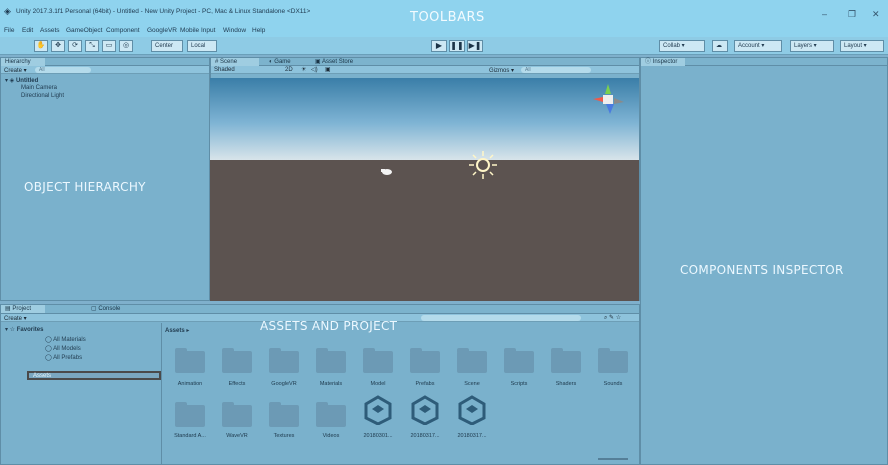 This screenshot has height=465, width=888. Describe the element at coordinates (161, 394) in the screenshot. I see `project-split-divider` at that location.